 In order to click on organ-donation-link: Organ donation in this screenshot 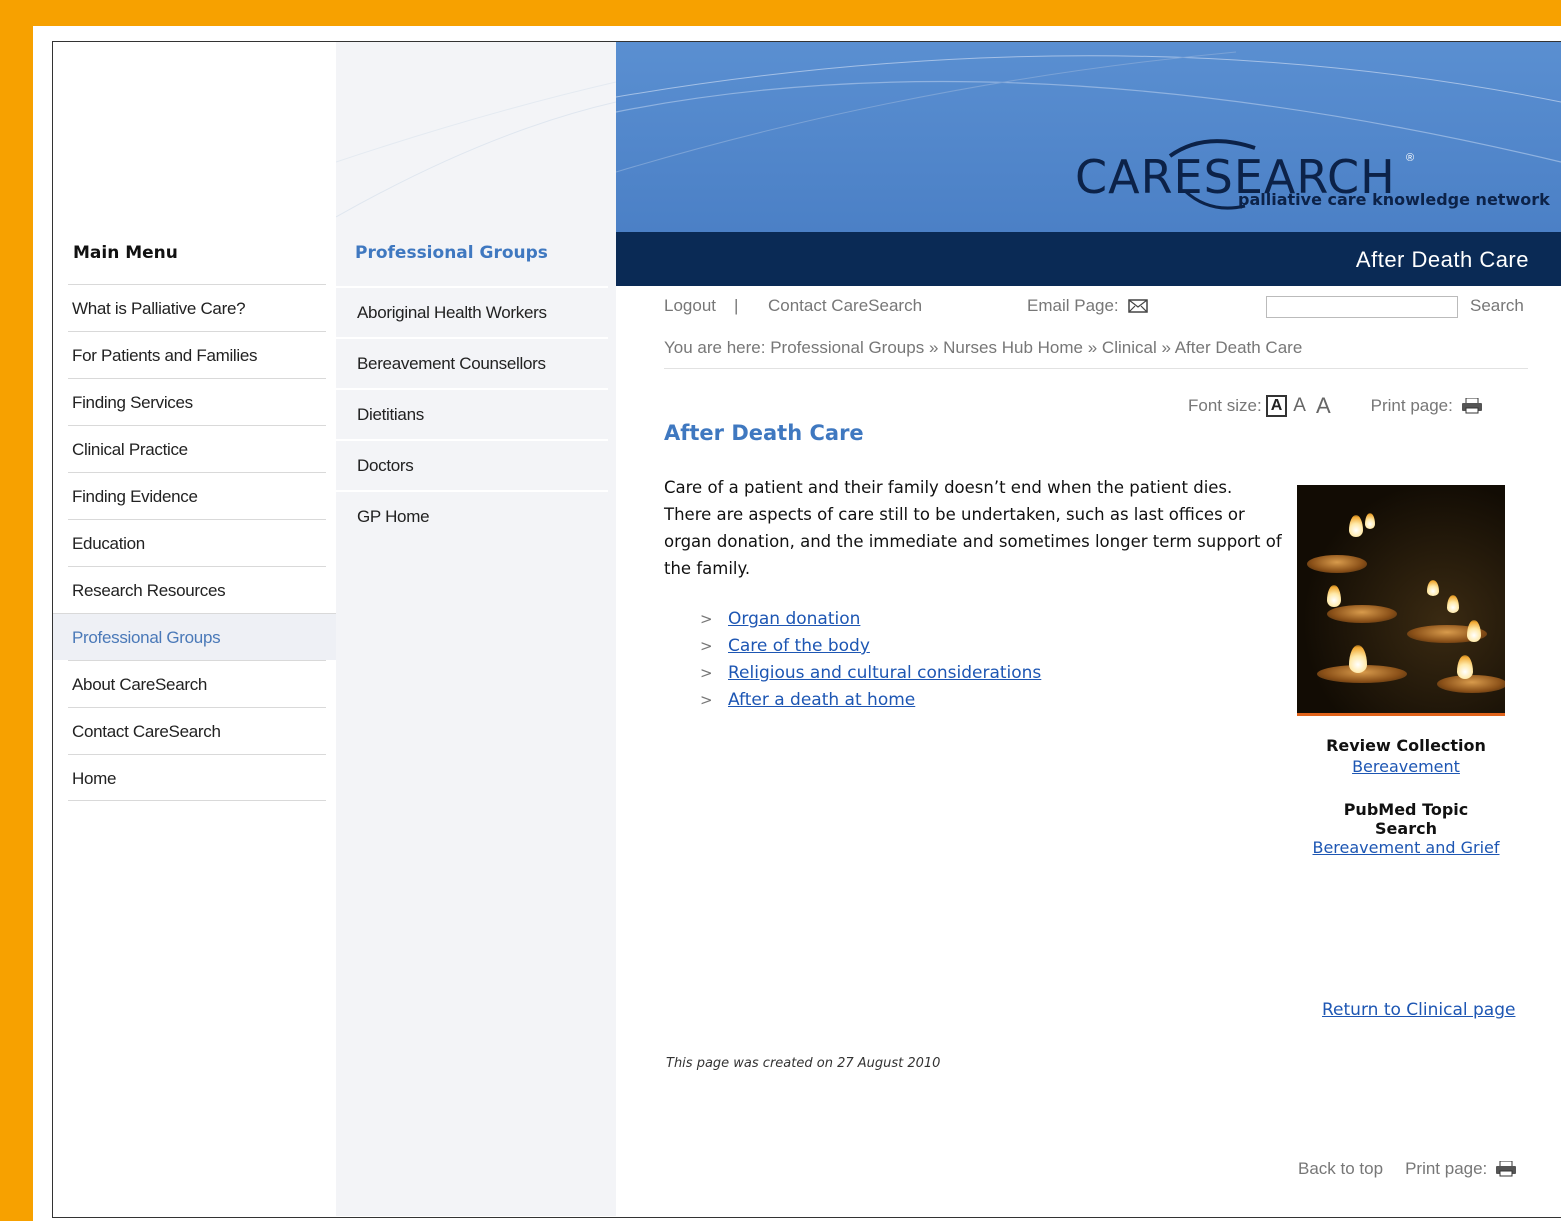, I will do `click(794, 619)`.